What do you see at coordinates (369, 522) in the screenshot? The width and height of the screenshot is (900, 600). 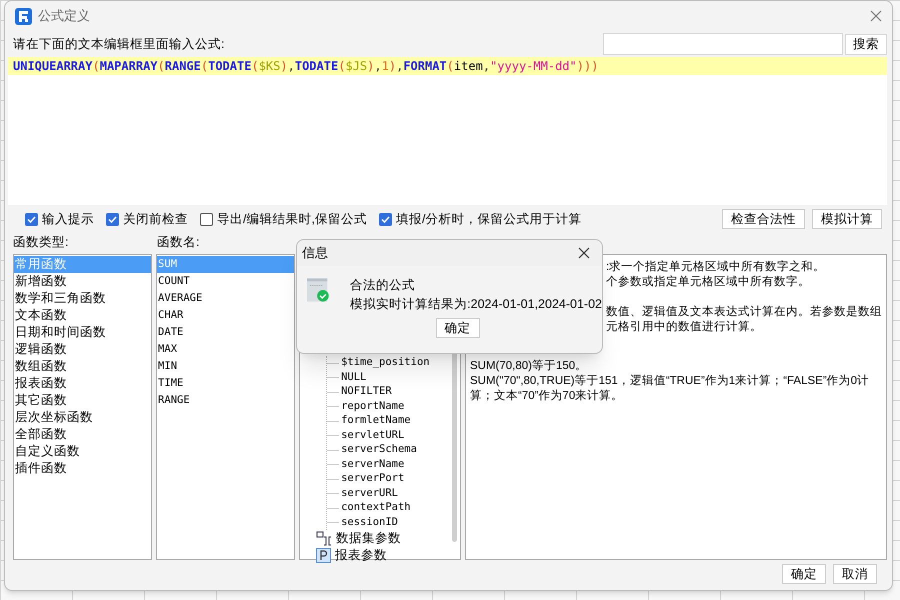 I see `tree-item: sessionID` at bounding box center [369, 522].